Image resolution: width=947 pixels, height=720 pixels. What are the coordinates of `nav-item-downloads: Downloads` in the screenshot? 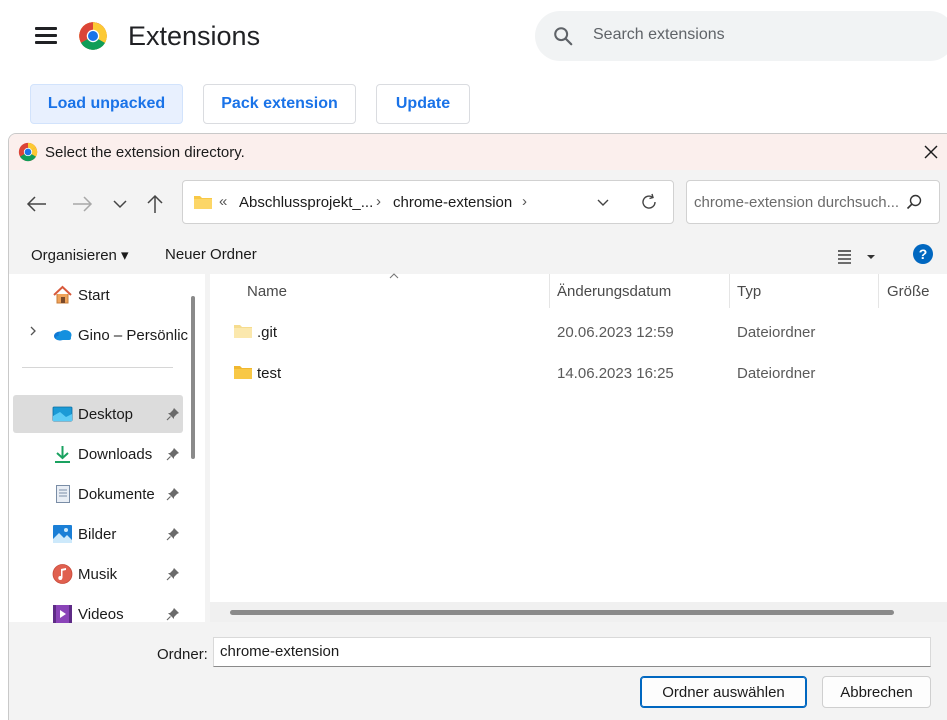 It's located at (98, 454).